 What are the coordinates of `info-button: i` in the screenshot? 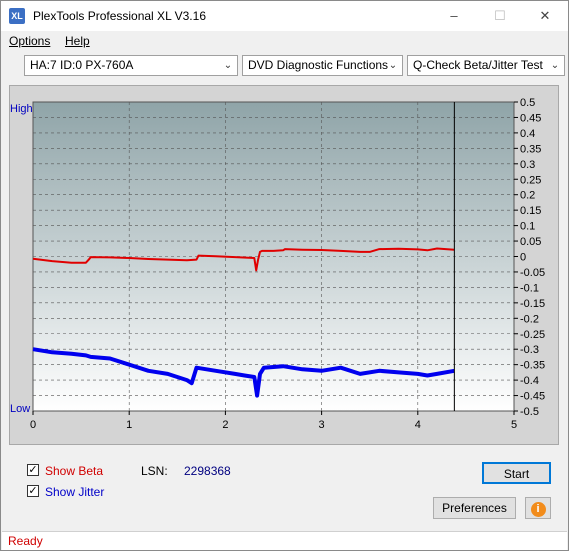 It's located at (538, 508).